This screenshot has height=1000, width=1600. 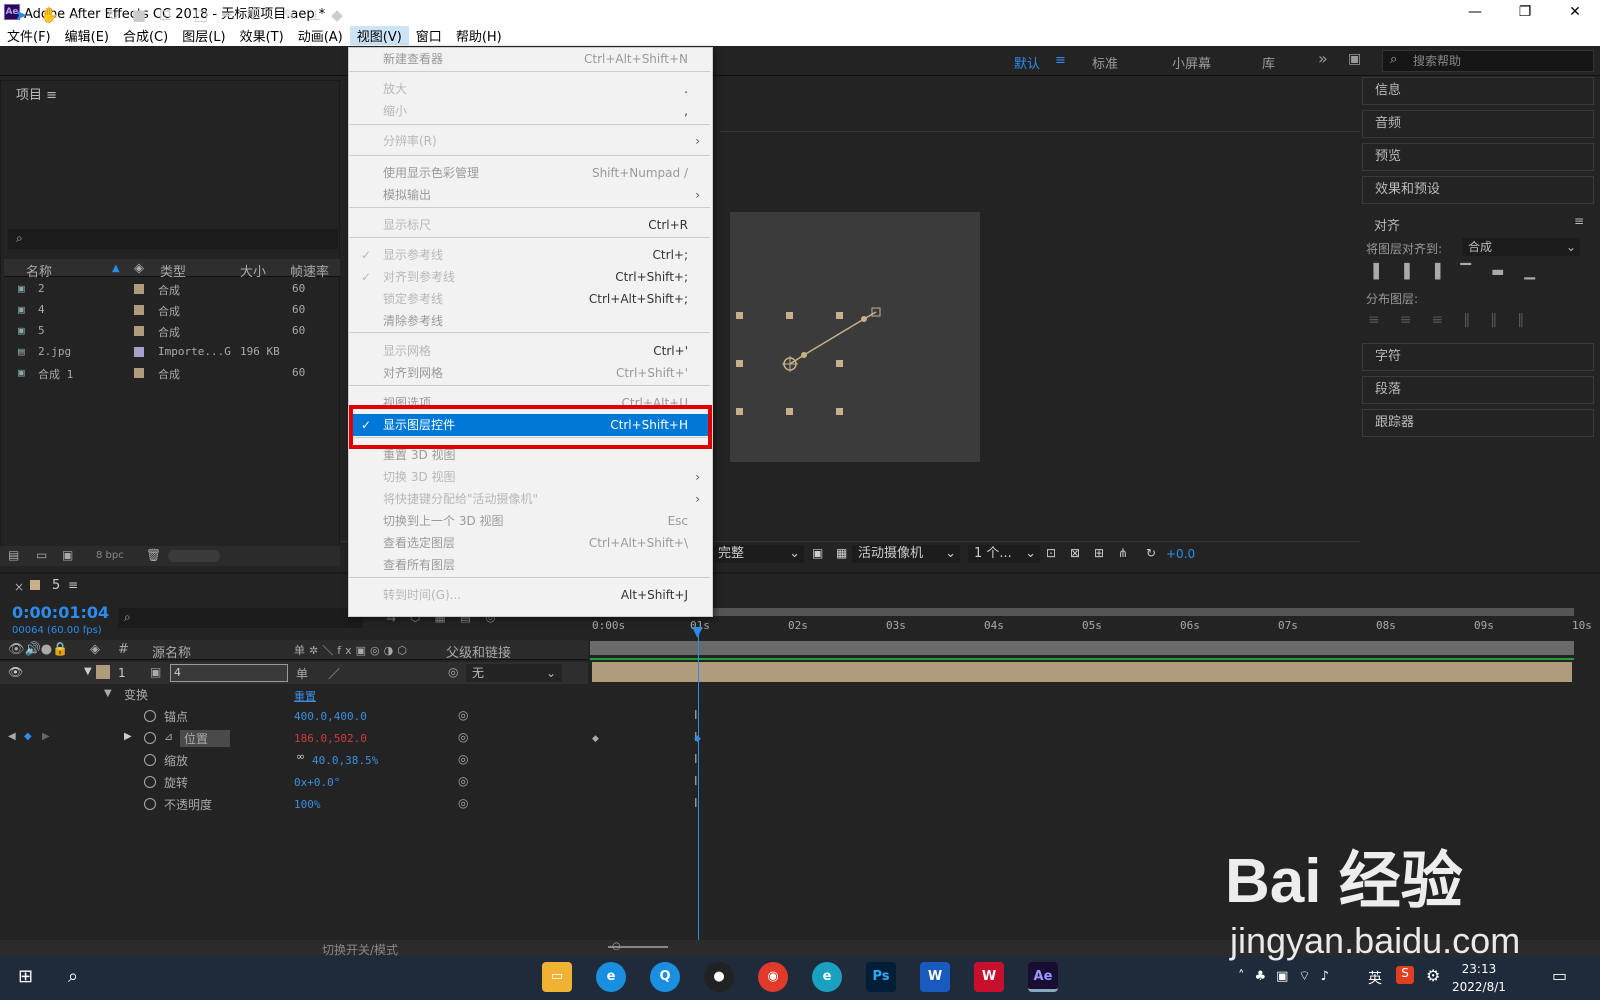 I want to click on clone-stamp-tool-icon: ⊥, so click(x=315, y=15).